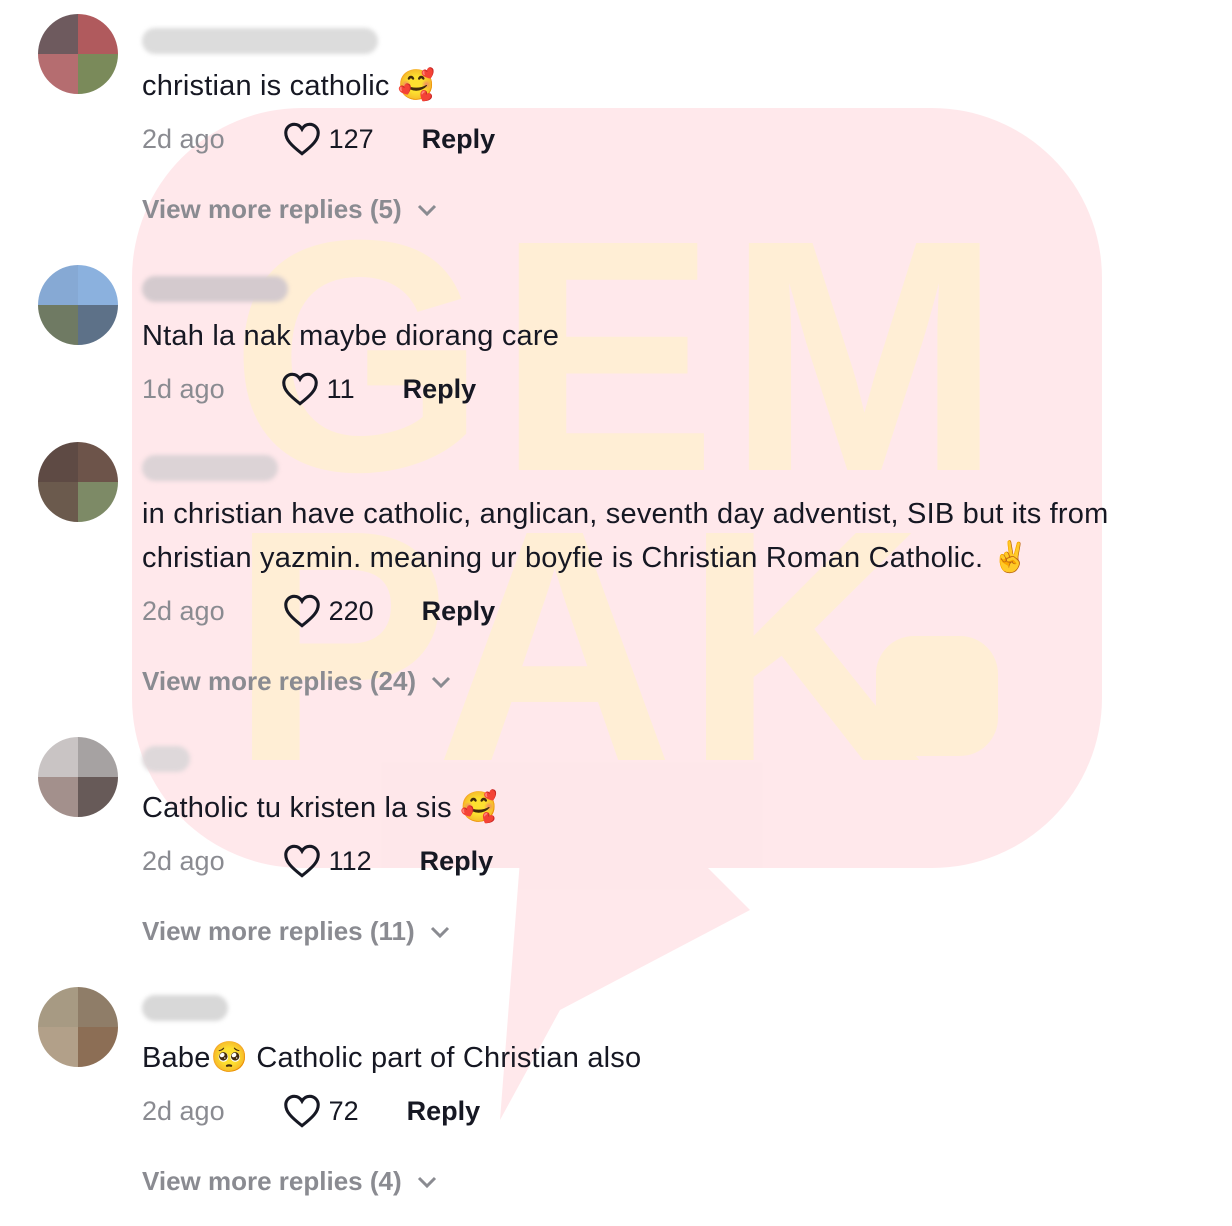 The image size is (1232, 1226). I want to click on comment-body: Catholic tu kristen la sis, so click(297, 808).